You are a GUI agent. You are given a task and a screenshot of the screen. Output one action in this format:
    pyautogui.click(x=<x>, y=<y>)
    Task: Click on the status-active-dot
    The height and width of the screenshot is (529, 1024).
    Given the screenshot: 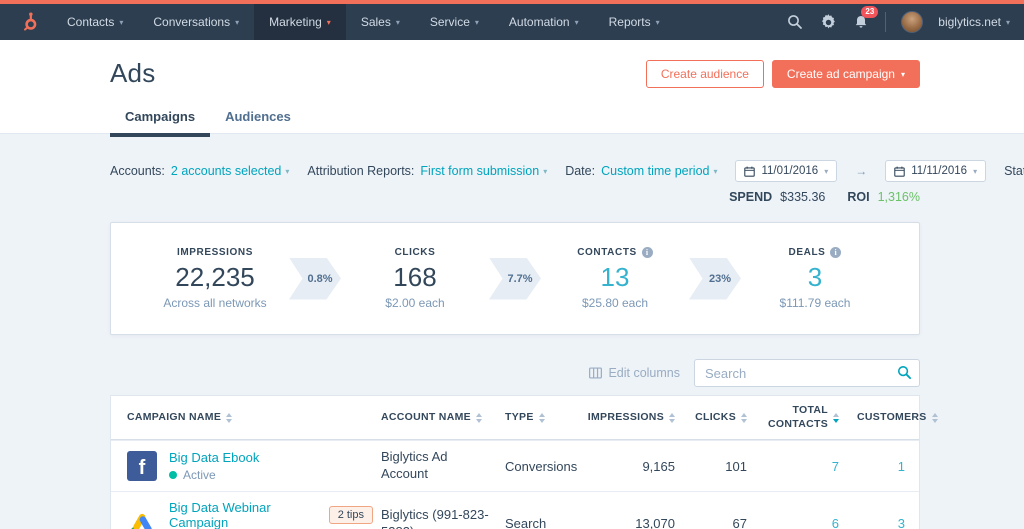 What is the action you would take?
    pyautogui.click(x=173, y=475)
    